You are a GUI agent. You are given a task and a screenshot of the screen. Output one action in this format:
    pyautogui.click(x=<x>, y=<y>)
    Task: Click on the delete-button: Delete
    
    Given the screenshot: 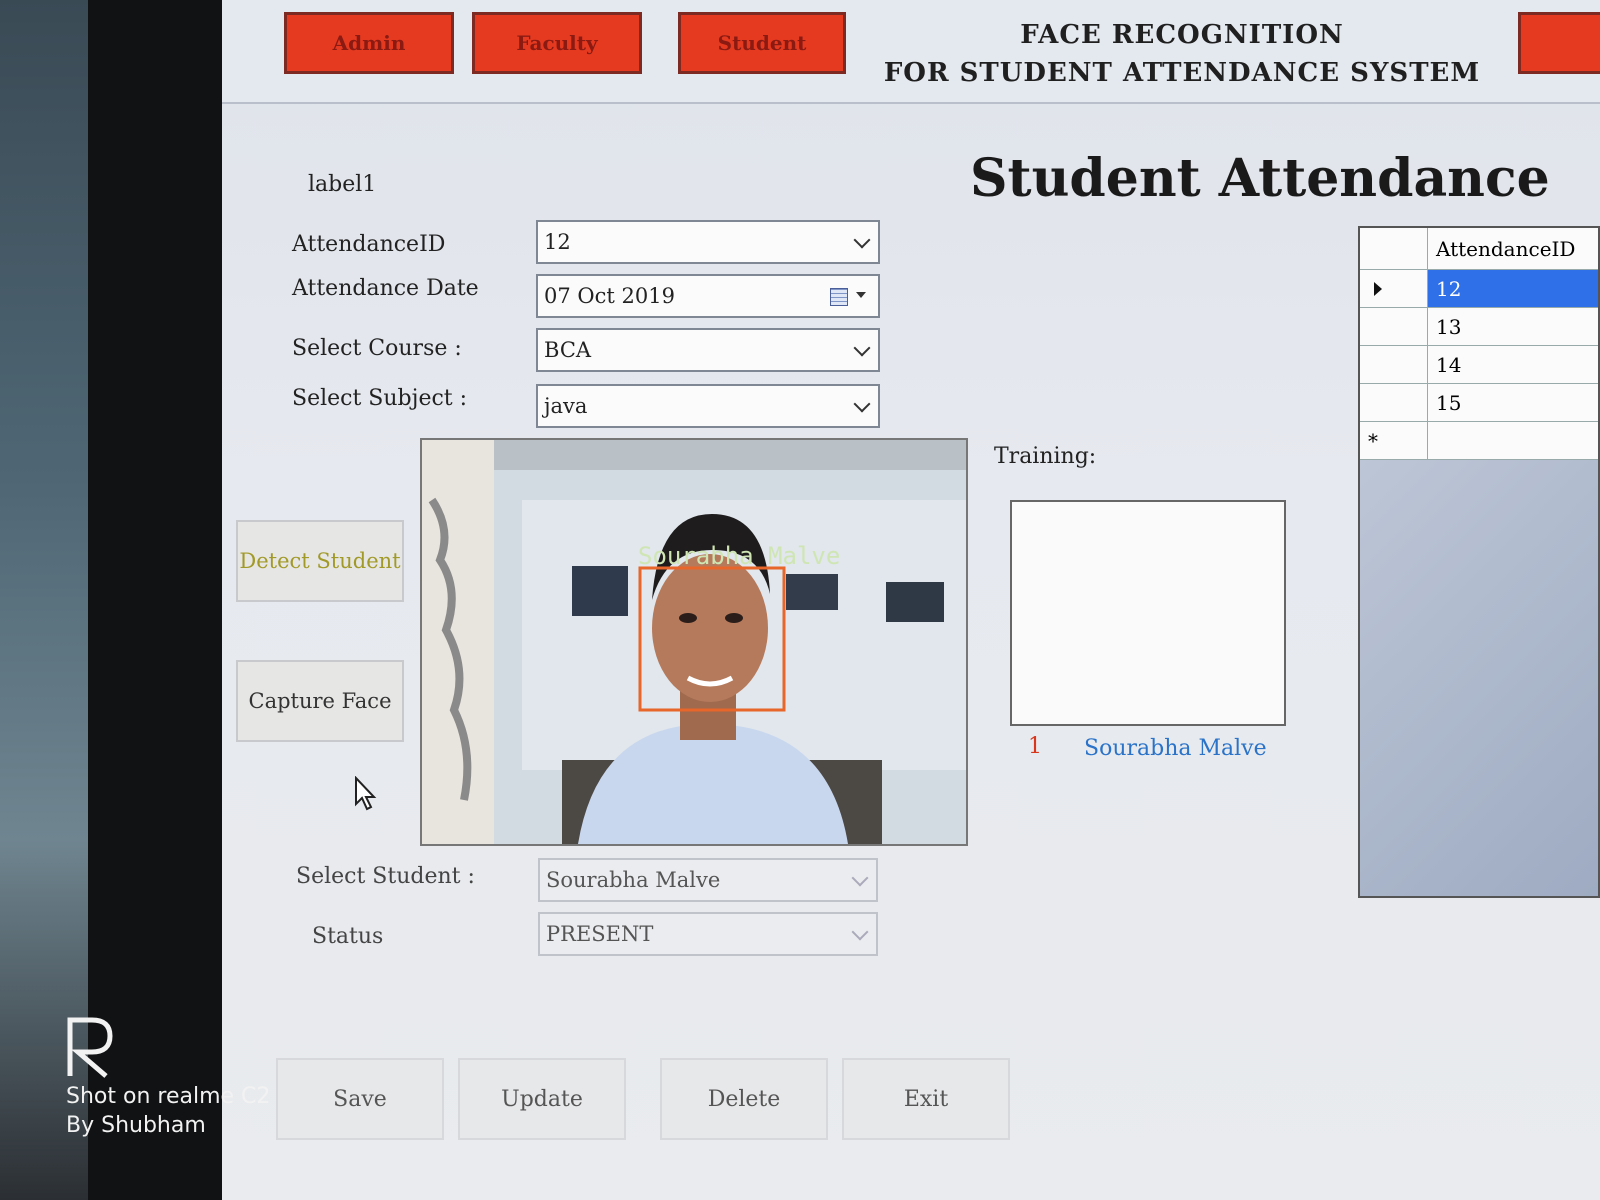 What is the action you would take?
    pyautogui.click(x=744, y=1099)
    